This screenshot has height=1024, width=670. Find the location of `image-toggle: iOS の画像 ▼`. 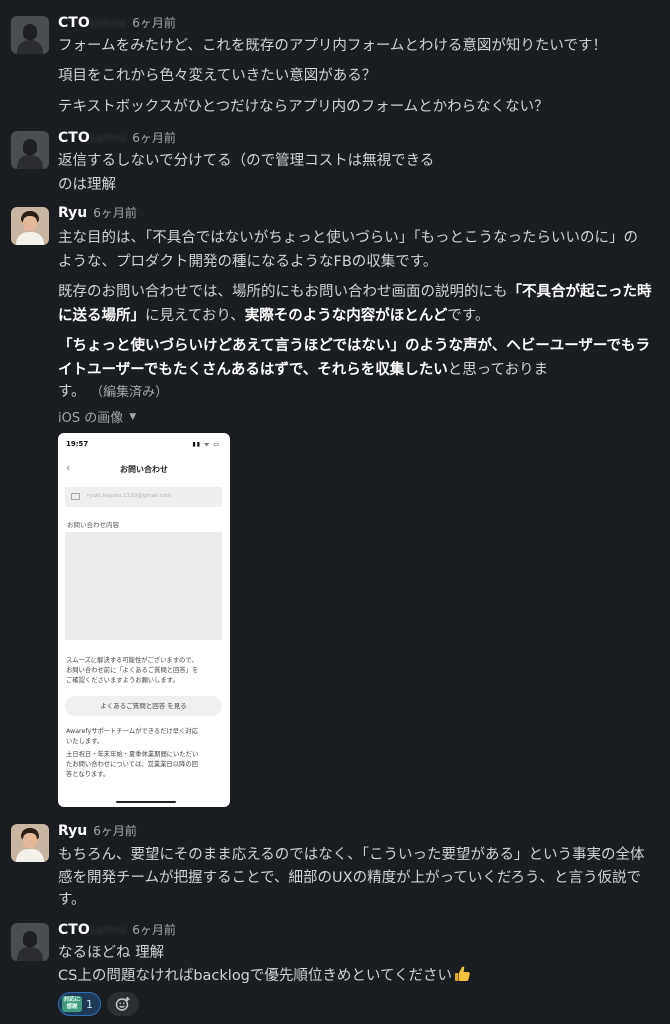

image-toggle: iOS の画像 ▼ is located at coordinates (97, 416).